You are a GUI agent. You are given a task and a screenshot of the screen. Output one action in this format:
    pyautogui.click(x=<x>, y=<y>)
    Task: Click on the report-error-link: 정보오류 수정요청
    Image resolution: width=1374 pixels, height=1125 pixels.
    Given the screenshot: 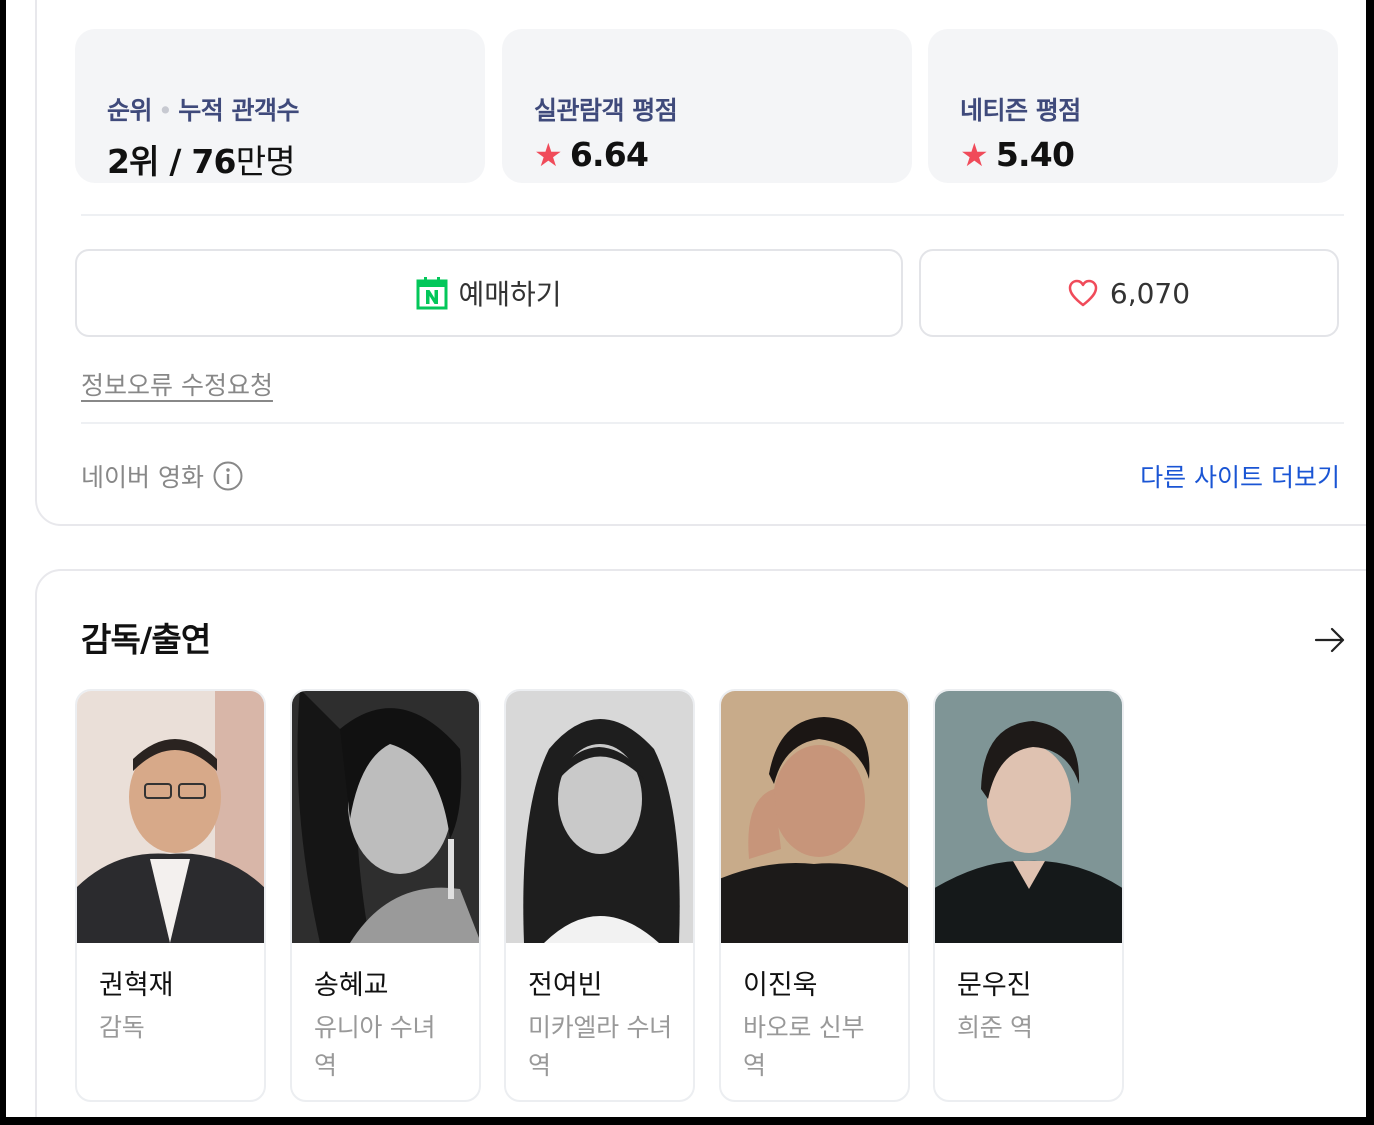 What is the action you would take?
    pyautogui.click(x=177, y=384)
    